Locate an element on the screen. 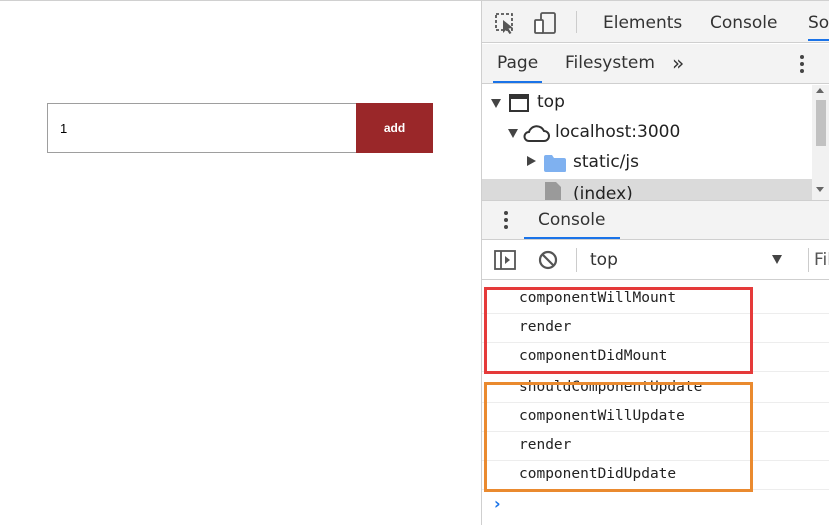  number-input is located at coordinates (201, 128).